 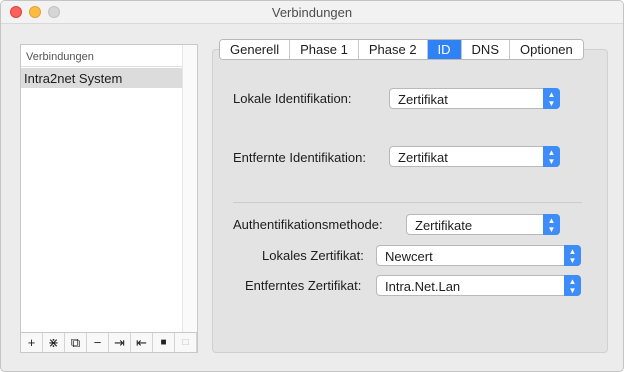 I want to click on duplicate-button: ⧉, so click(x=76, y=342).